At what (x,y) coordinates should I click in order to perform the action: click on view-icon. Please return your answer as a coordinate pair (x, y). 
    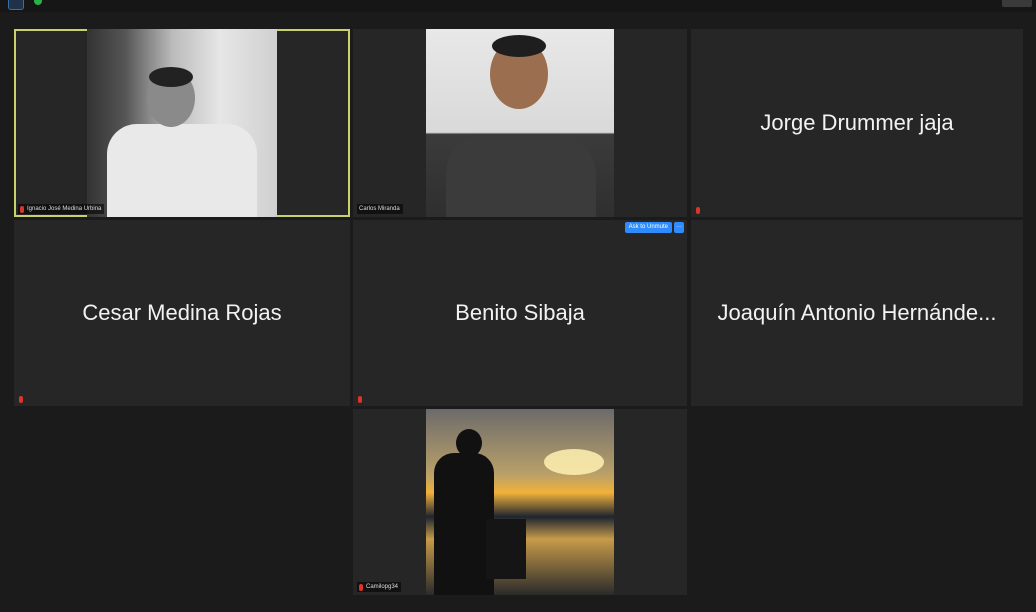
    Looking at the image, I should click on (1017, 3).